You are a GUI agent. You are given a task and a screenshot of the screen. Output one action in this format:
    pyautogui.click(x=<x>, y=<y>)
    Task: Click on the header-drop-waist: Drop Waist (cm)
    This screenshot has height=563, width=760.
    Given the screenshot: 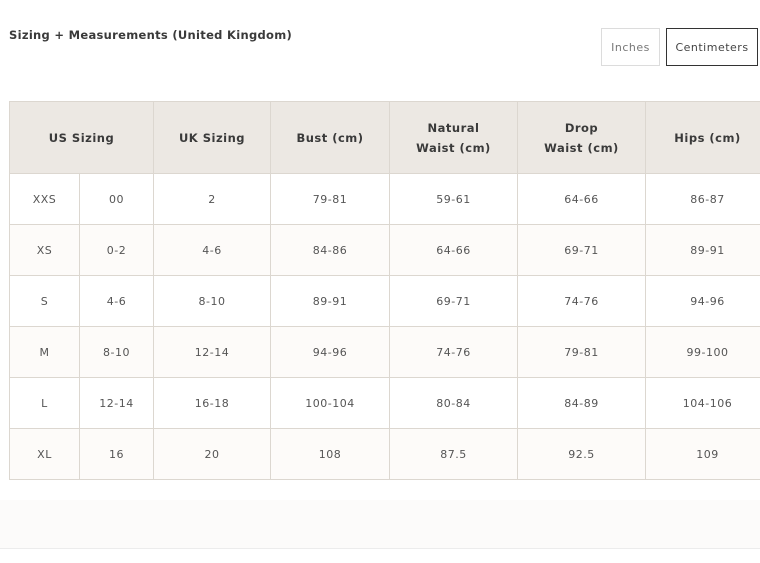 What is the action you would take?
    pyautogui.click(x=581, y=137)
    